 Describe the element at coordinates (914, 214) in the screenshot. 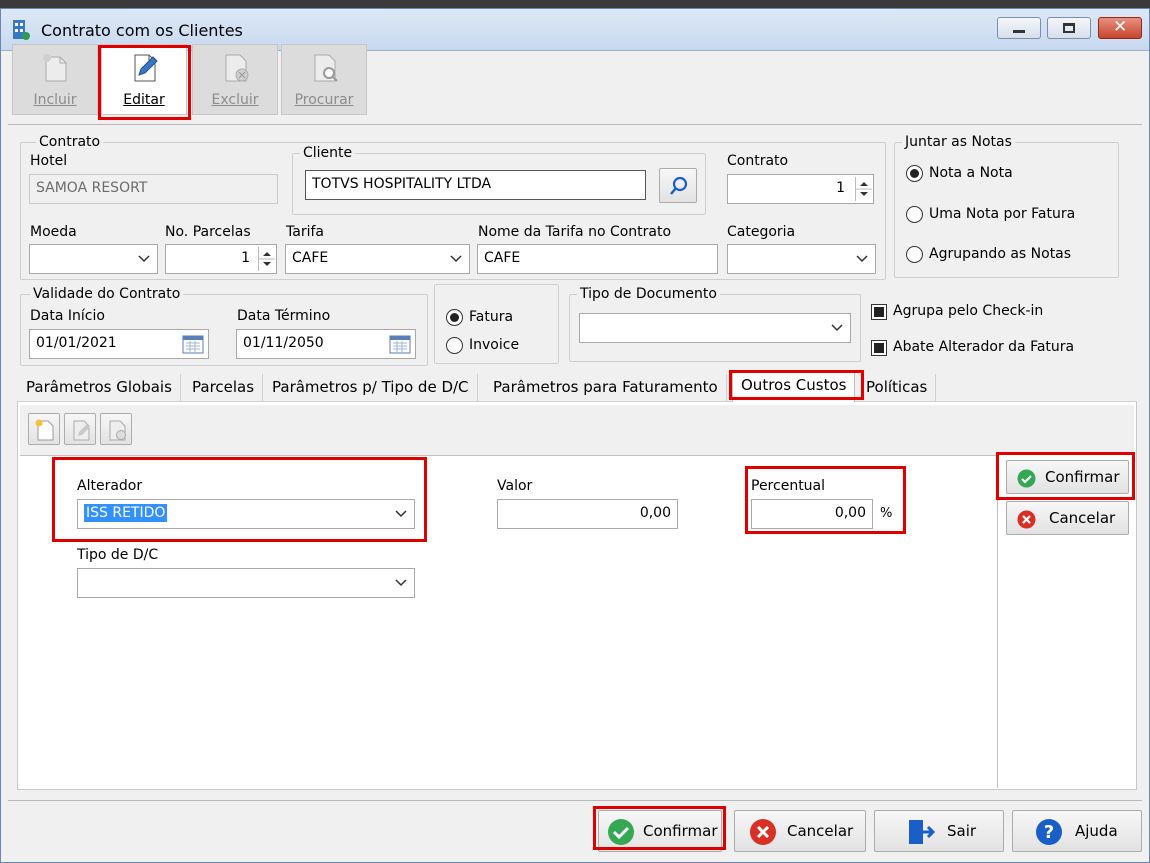

I see `radio-uma-nota-fatura` at that location.